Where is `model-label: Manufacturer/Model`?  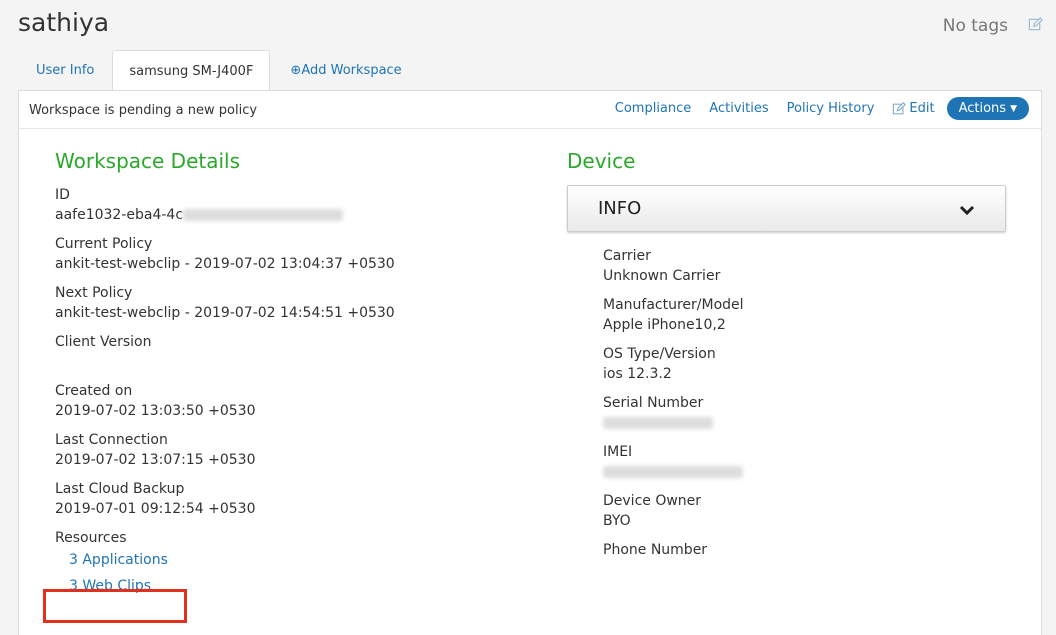
model-label: Manufacturer/Model is located at coordinates (673, 305).